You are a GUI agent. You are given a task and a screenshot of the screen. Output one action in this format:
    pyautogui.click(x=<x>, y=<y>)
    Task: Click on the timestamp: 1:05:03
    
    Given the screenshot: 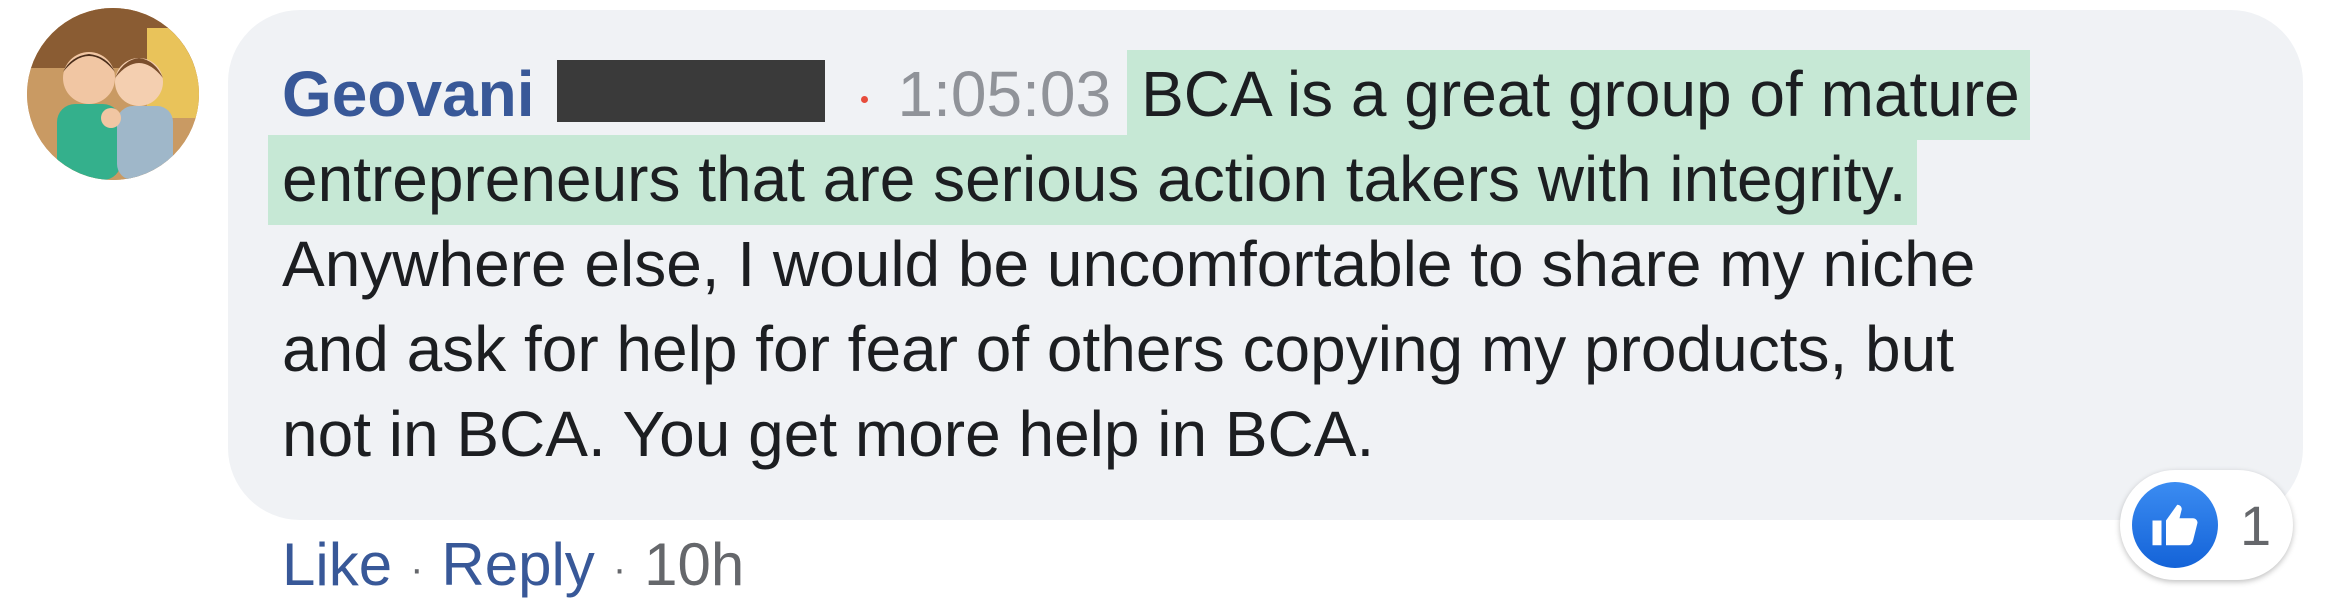 What is the action you would take?
    pyautogui.click(x=1004, y=94)
    